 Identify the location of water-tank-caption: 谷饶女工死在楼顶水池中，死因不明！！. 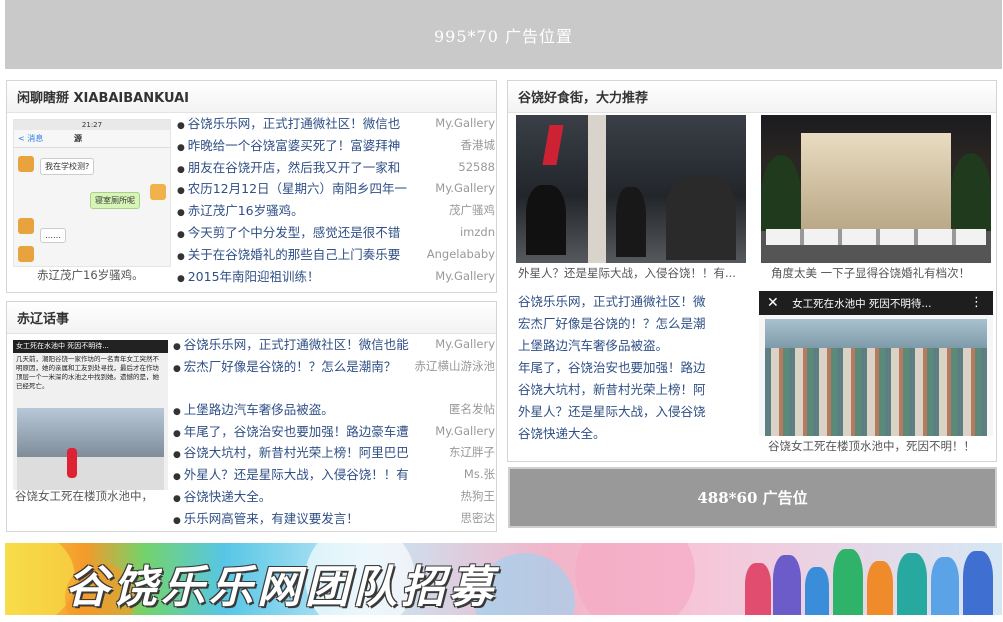
(879, 446).